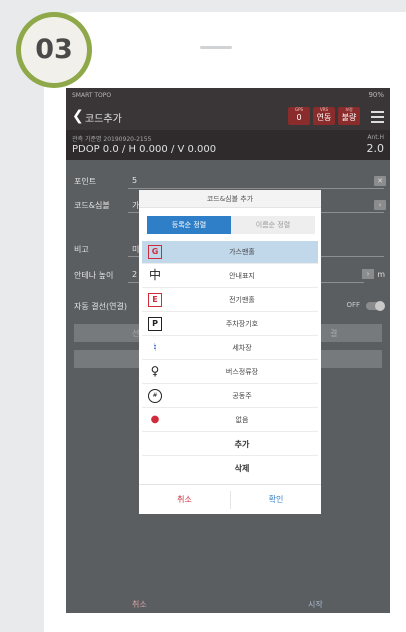 The width and height of the screenshot is (406, 632). I want to click on point-label: 포인트, so click(85, 181).